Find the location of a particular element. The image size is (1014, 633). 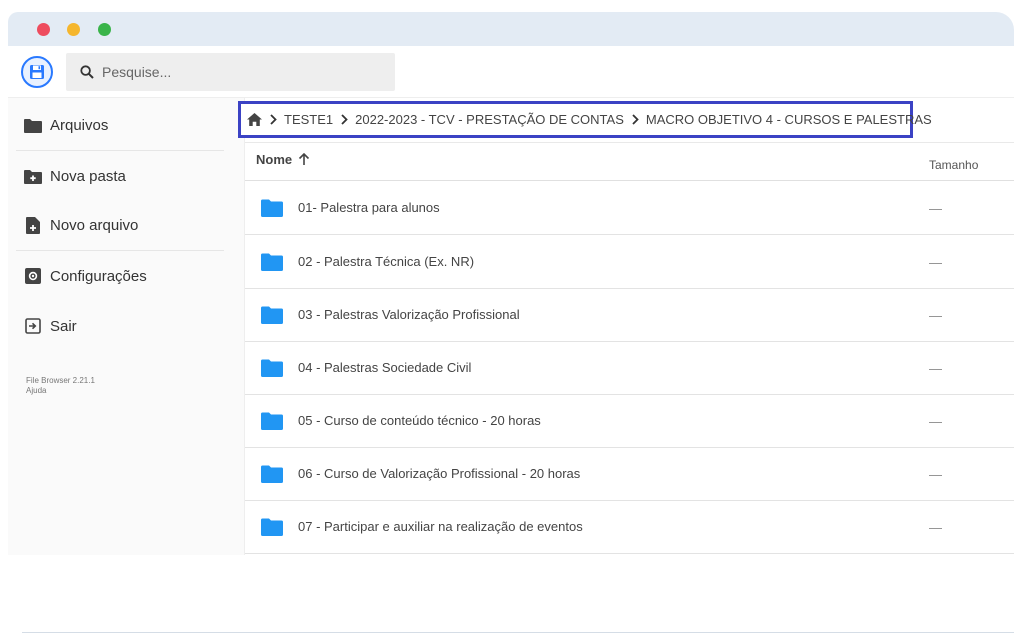

breadcrumb-item: MACRO OBJETIVO 4 - CURSOS E PALESTRAS is located at coordinates (789, 119).